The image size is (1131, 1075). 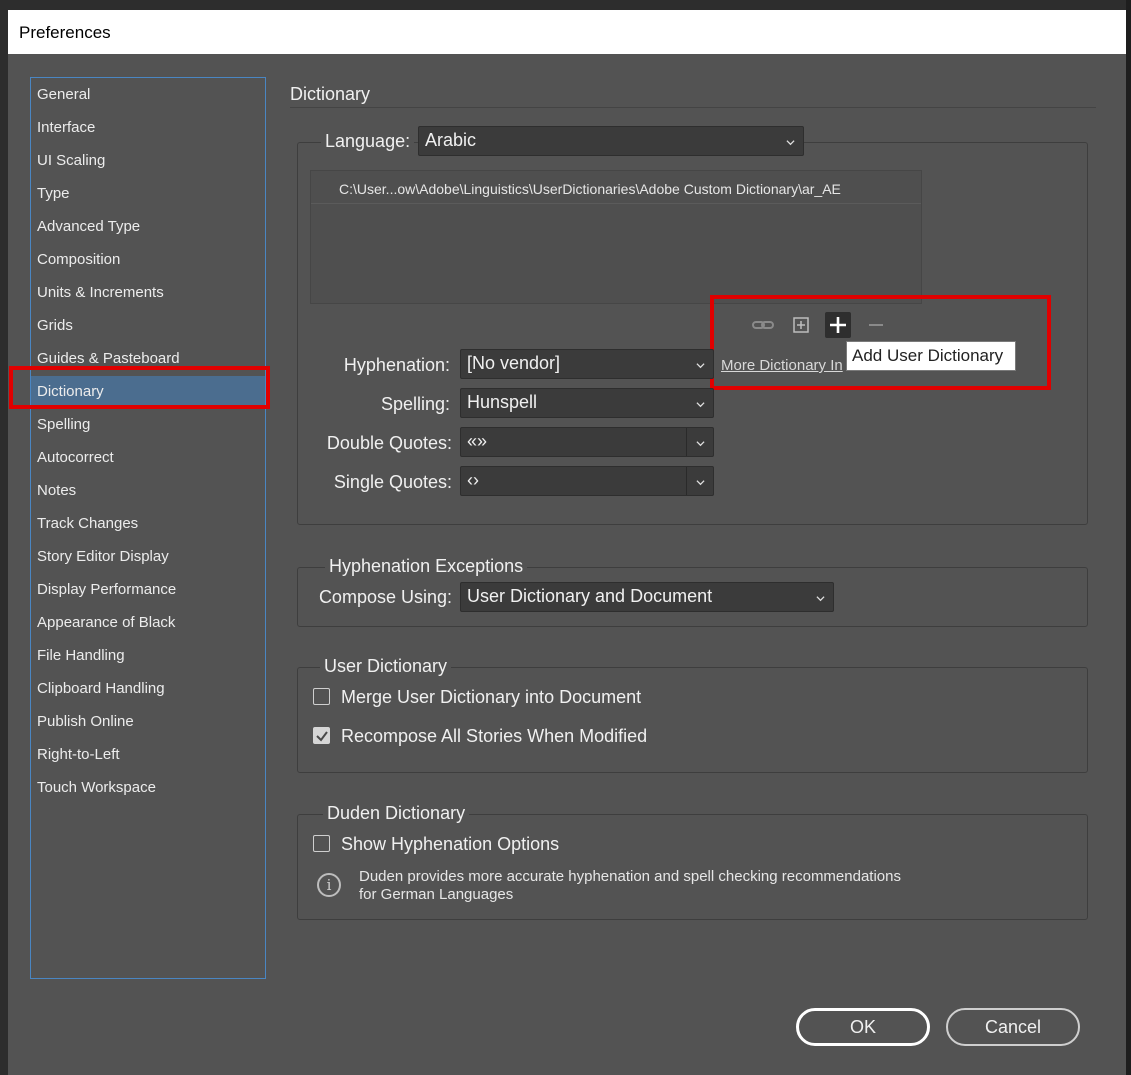 I want to click on compose-using-dropdown: User Dictionary and Document, so click(x=647, y=597).